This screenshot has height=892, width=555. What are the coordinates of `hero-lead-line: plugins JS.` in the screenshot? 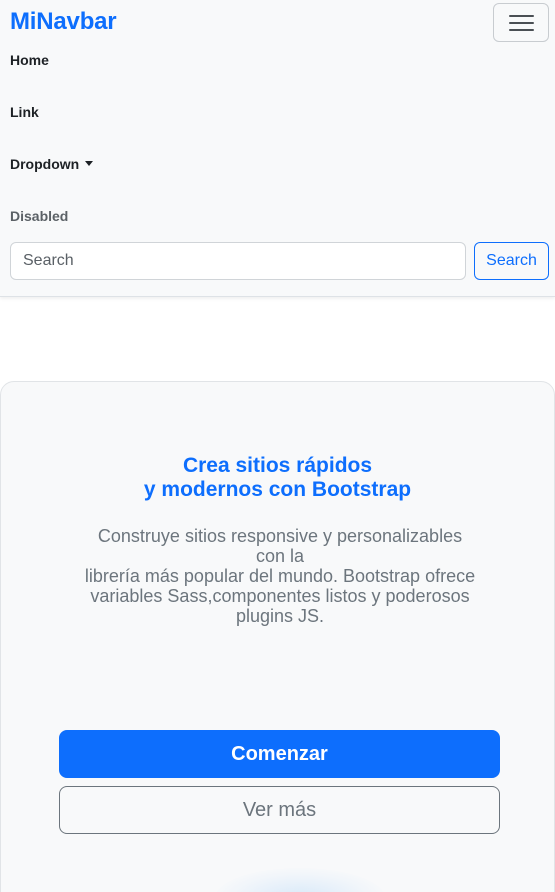 It's located at (280, 616).